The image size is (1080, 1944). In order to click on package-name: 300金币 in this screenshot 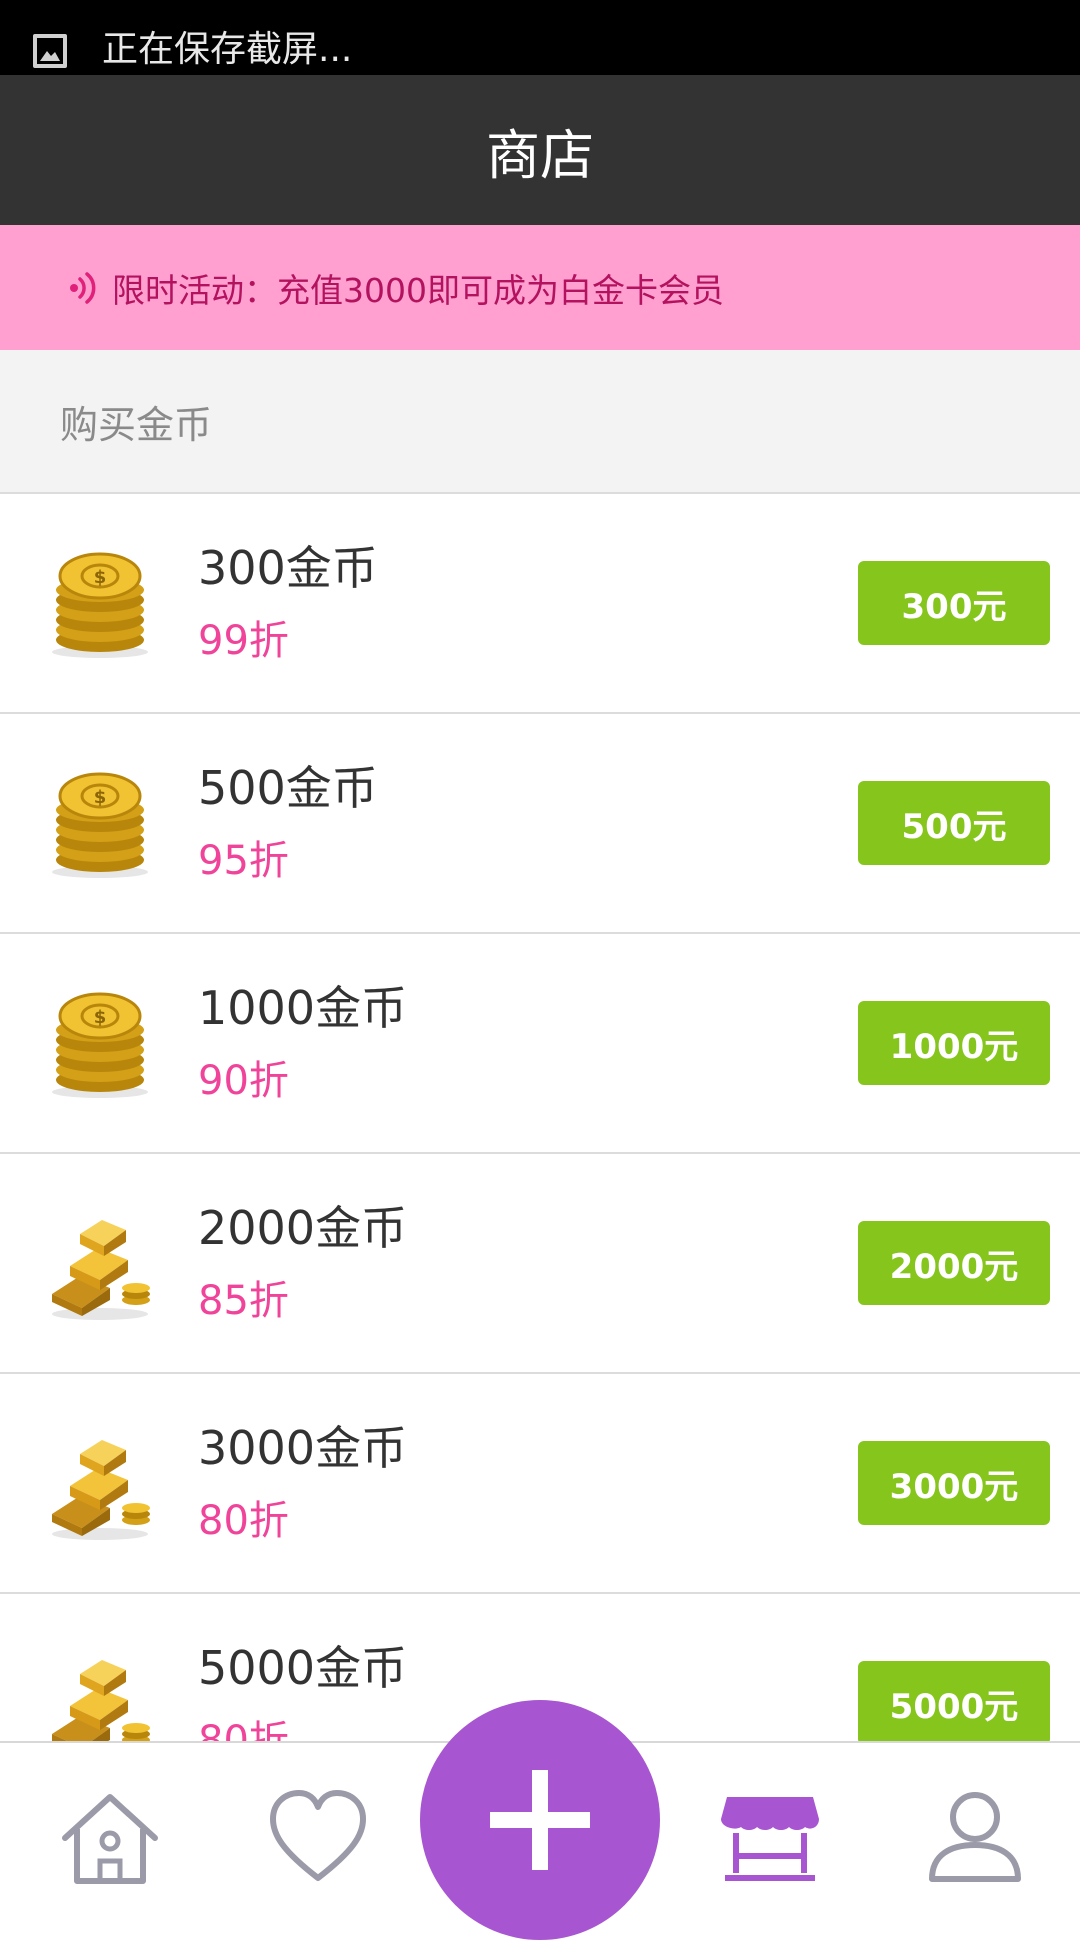, I will do `click(288, 568)`.